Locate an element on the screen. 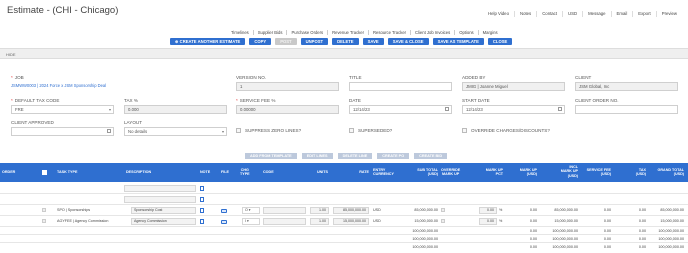  rate-input: 15,000,000.00 is located at coordinates (351, 221).